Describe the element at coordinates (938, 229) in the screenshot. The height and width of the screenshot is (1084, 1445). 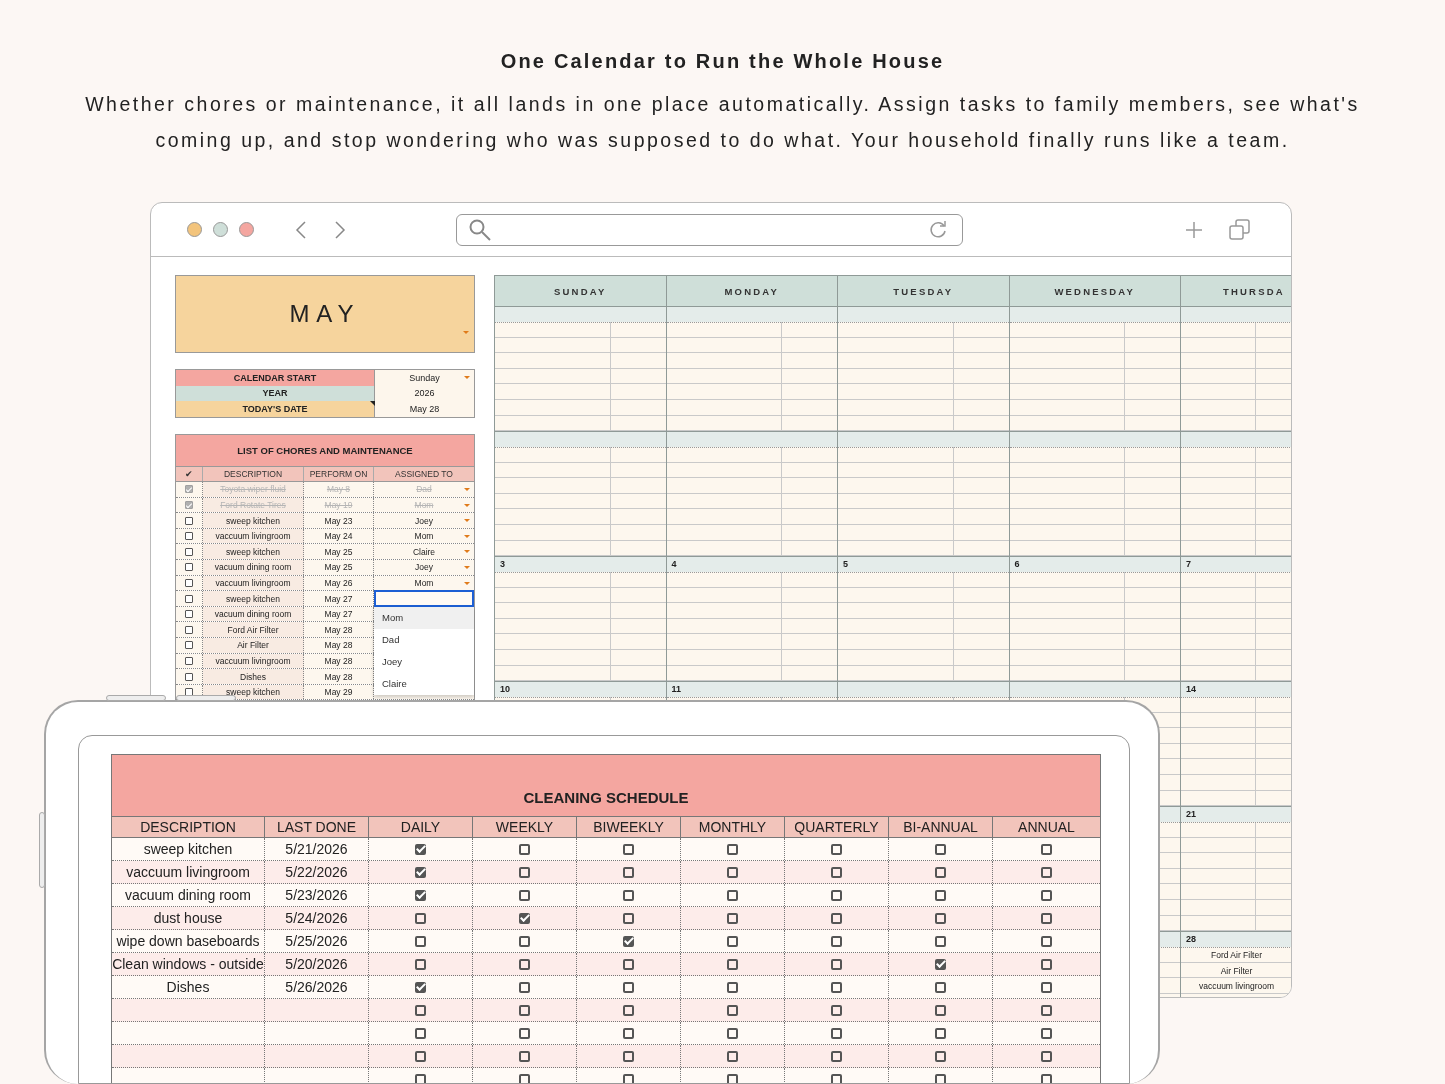
I see `reload-icon` at that location.